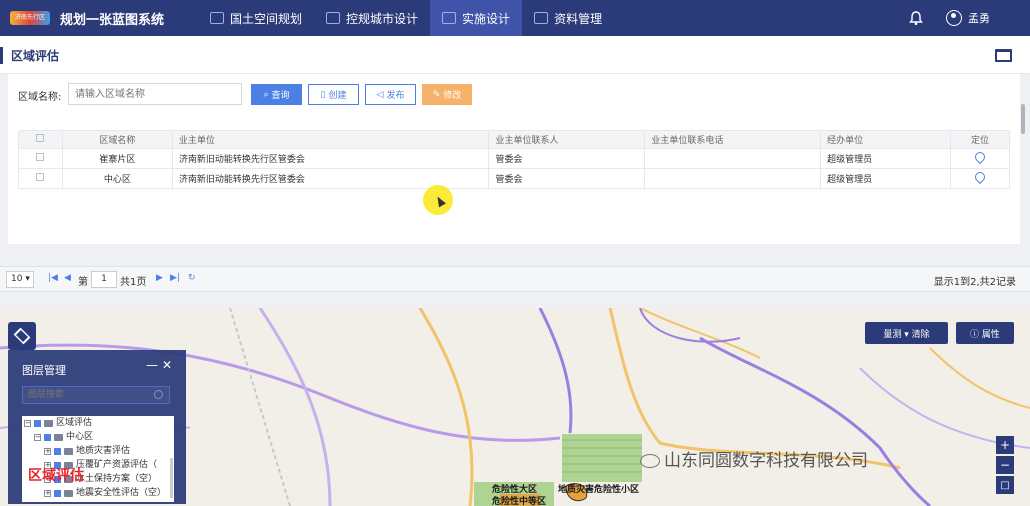 This screenshot has height=506, width=1030. Describe the element at coordinates (380, 94) in the screenshot. I see `share-icon: ◁` at that location.